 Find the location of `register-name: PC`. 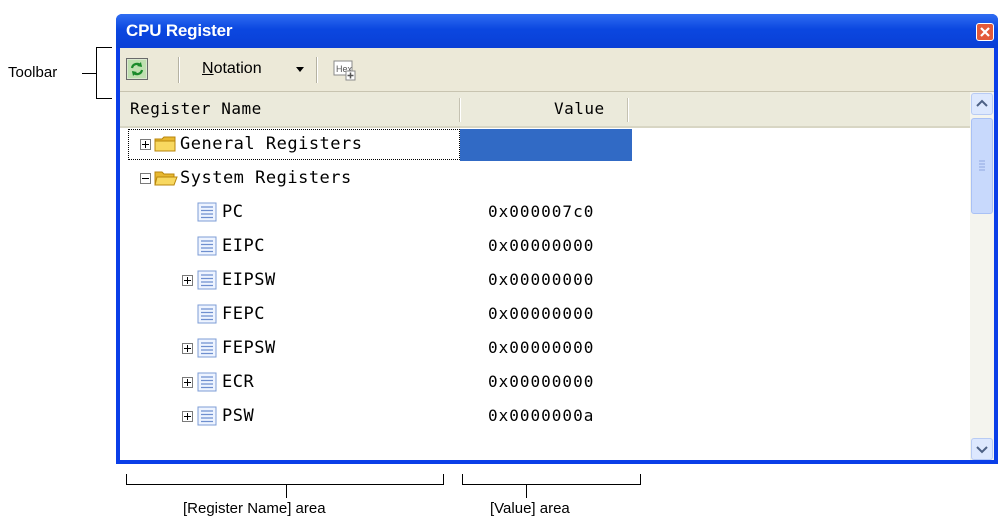

register-name: PC is located at coordinates (233, 212).